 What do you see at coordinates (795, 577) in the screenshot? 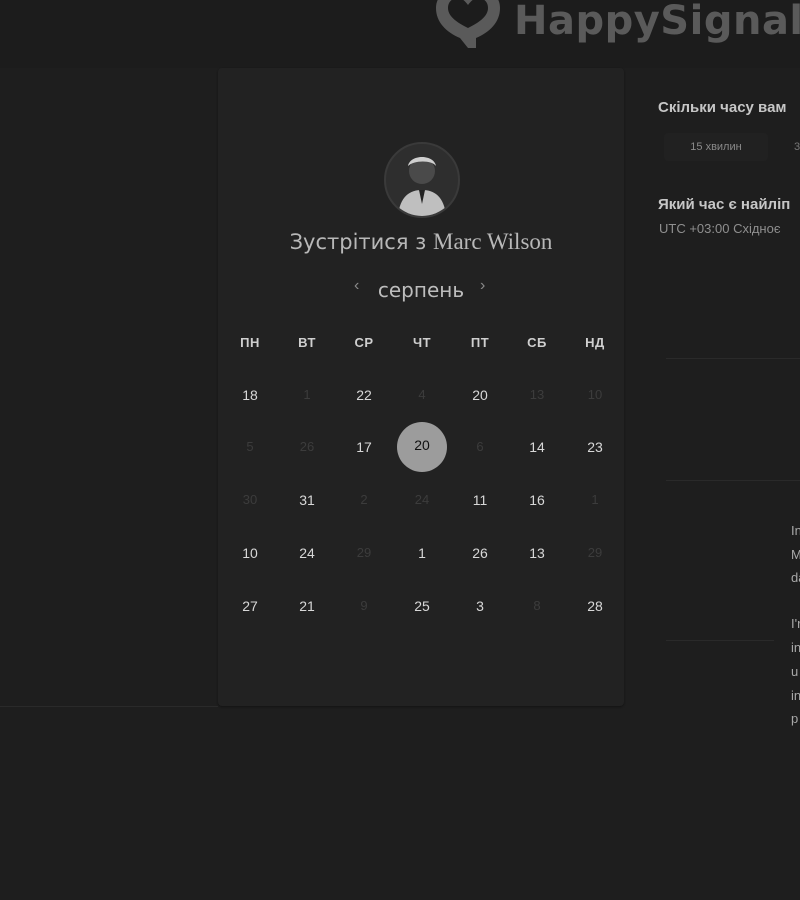
I see `text-fragment: da` at bounding box center [795, 577].